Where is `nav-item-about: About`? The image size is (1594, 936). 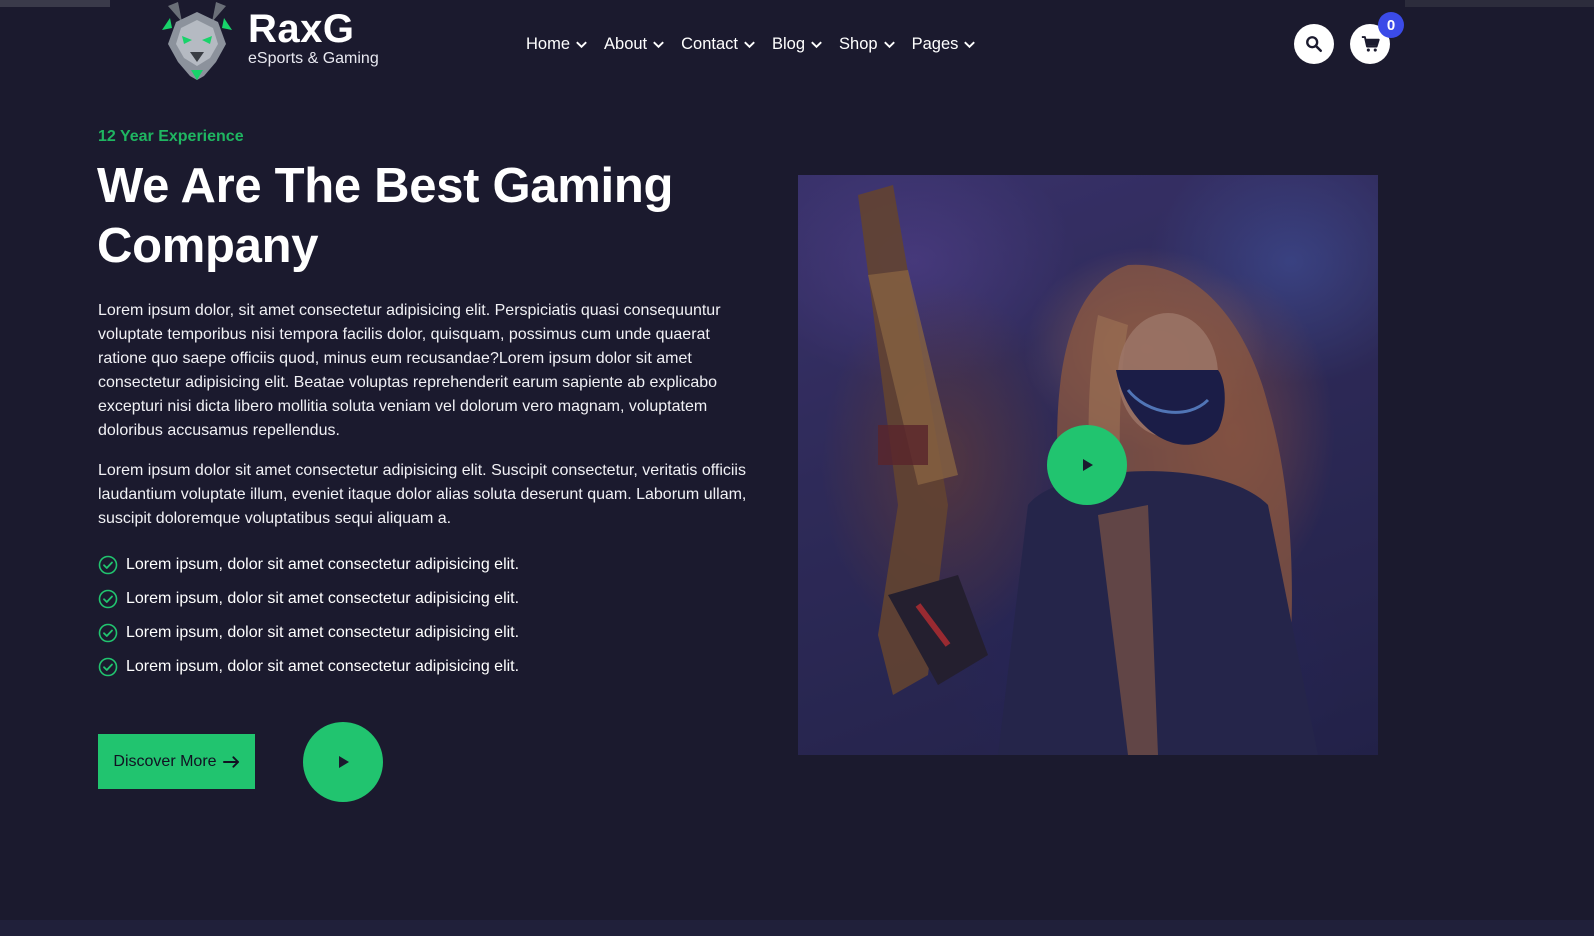
nav-item-about: About is located at coordinates (635, 44).